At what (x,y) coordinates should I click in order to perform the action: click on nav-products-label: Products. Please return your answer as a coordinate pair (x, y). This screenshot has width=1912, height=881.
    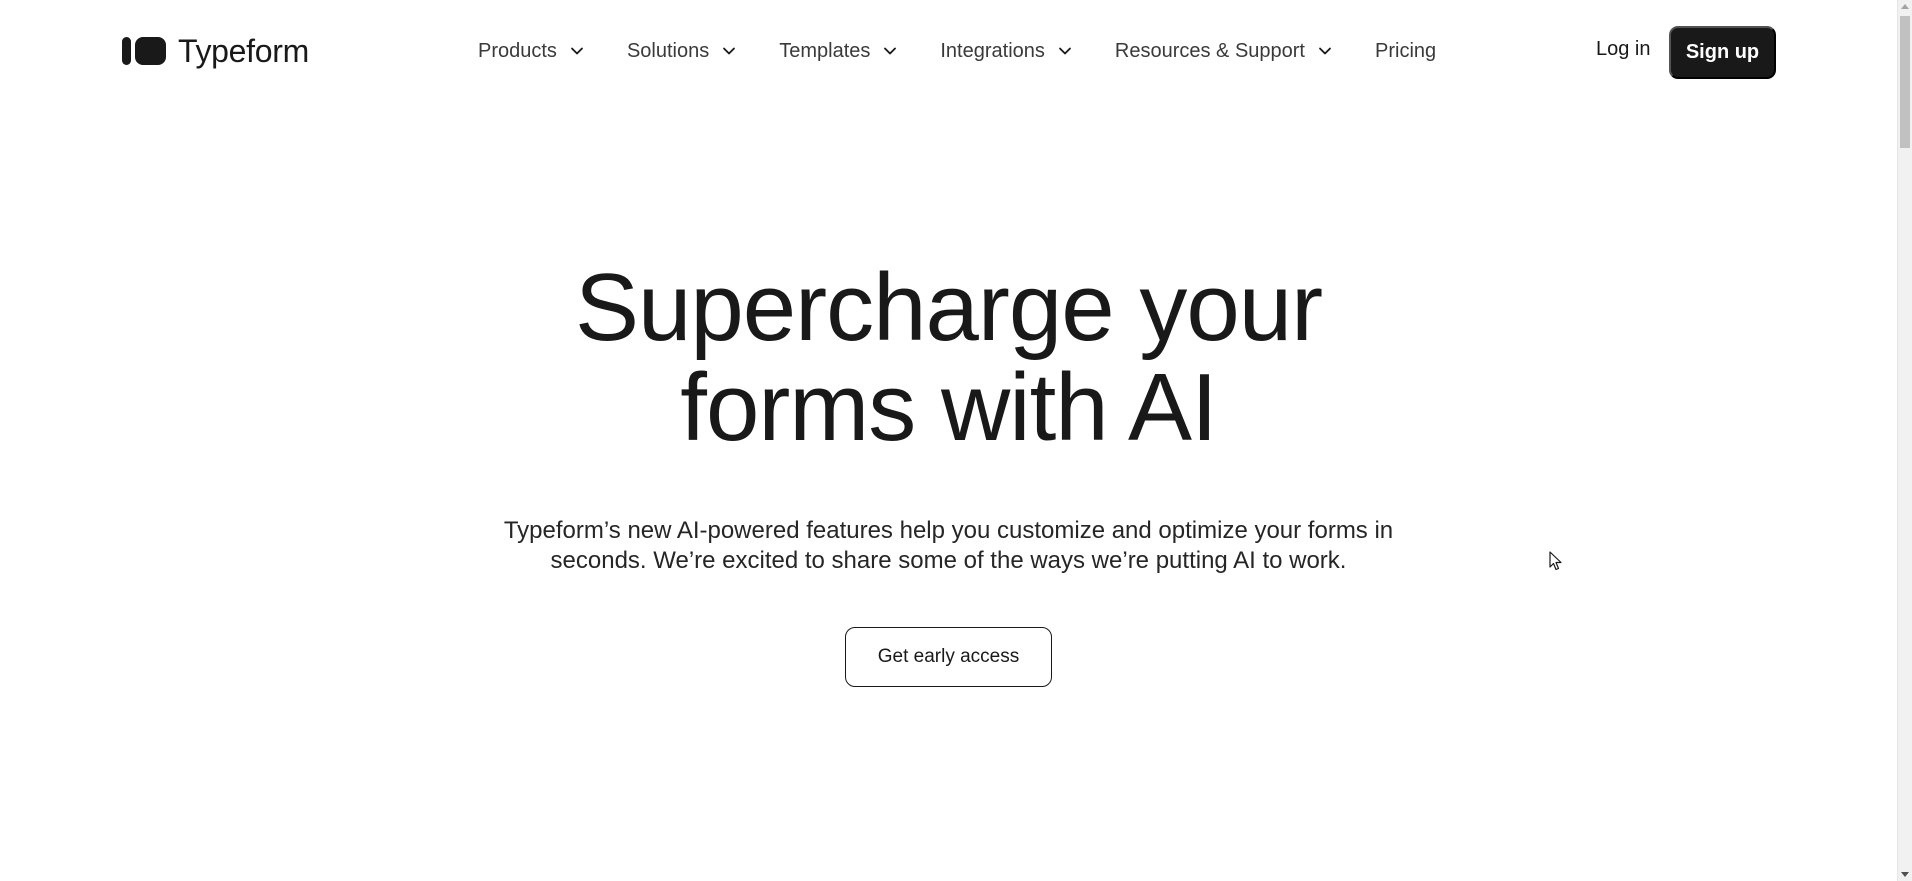
    Looking at the image, I should click on (517, 50).